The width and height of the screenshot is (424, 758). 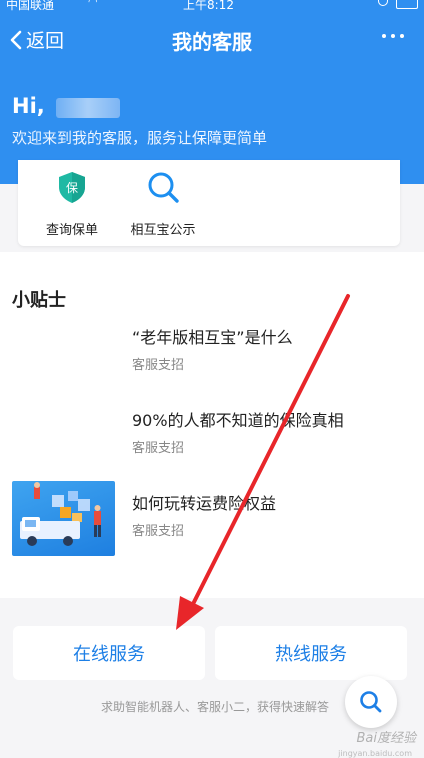 What do you see at coordinates (386, 738) in the screenshot?
I see `watermark-logo: Bai度经验` at bounding box center [386, 738].